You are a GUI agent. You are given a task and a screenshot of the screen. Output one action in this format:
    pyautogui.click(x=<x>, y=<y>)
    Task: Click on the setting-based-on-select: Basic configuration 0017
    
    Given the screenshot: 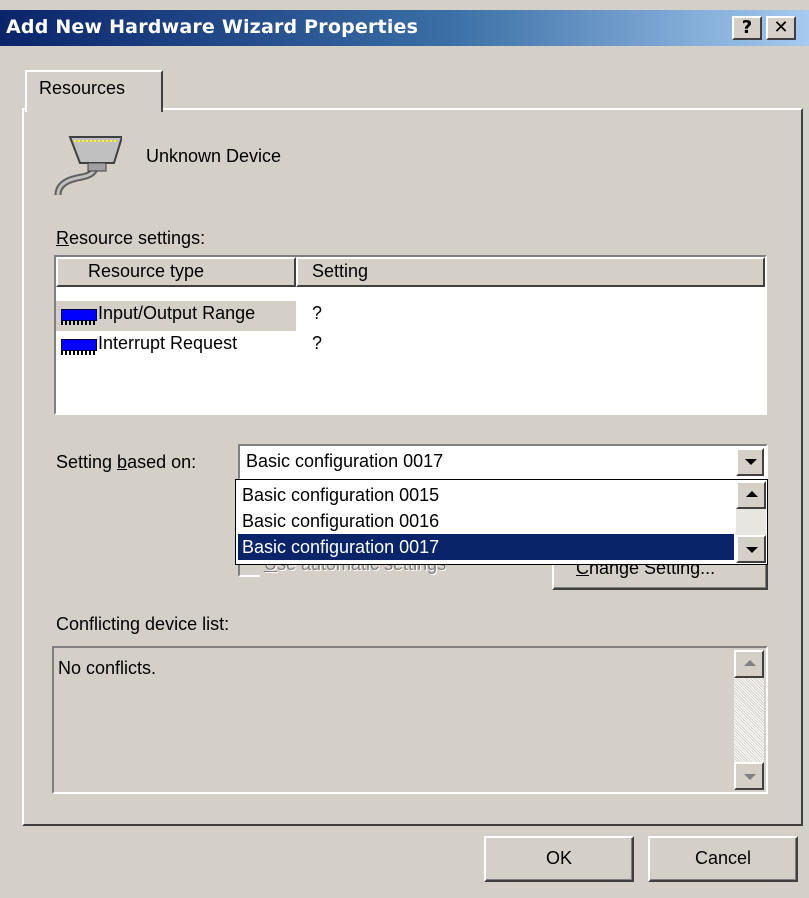 What is the action you would take?
    pyautogui.click(x=503, y=462)
    